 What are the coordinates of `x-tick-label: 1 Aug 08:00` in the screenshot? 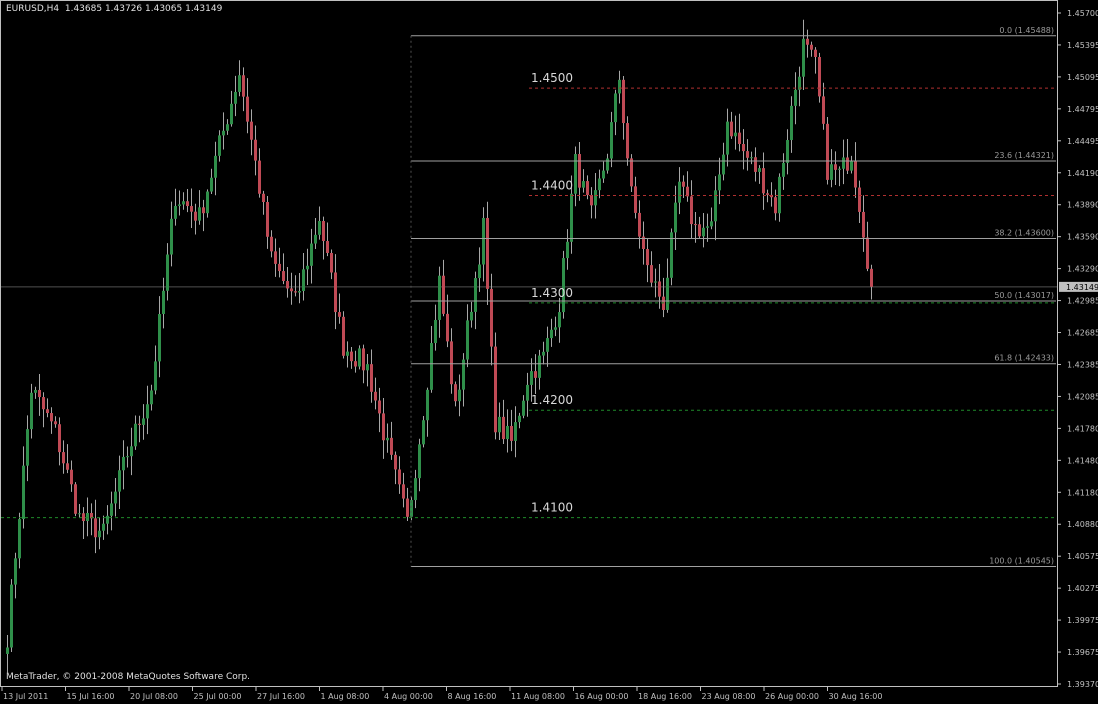 It's located at (345, 696).